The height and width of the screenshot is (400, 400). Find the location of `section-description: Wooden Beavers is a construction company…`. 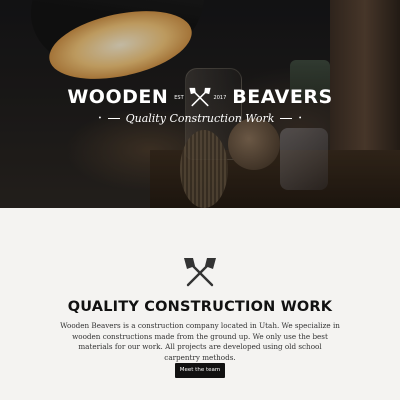

section-description: Wooden Beavers is a construction company… is located at coordinates (200, 341).